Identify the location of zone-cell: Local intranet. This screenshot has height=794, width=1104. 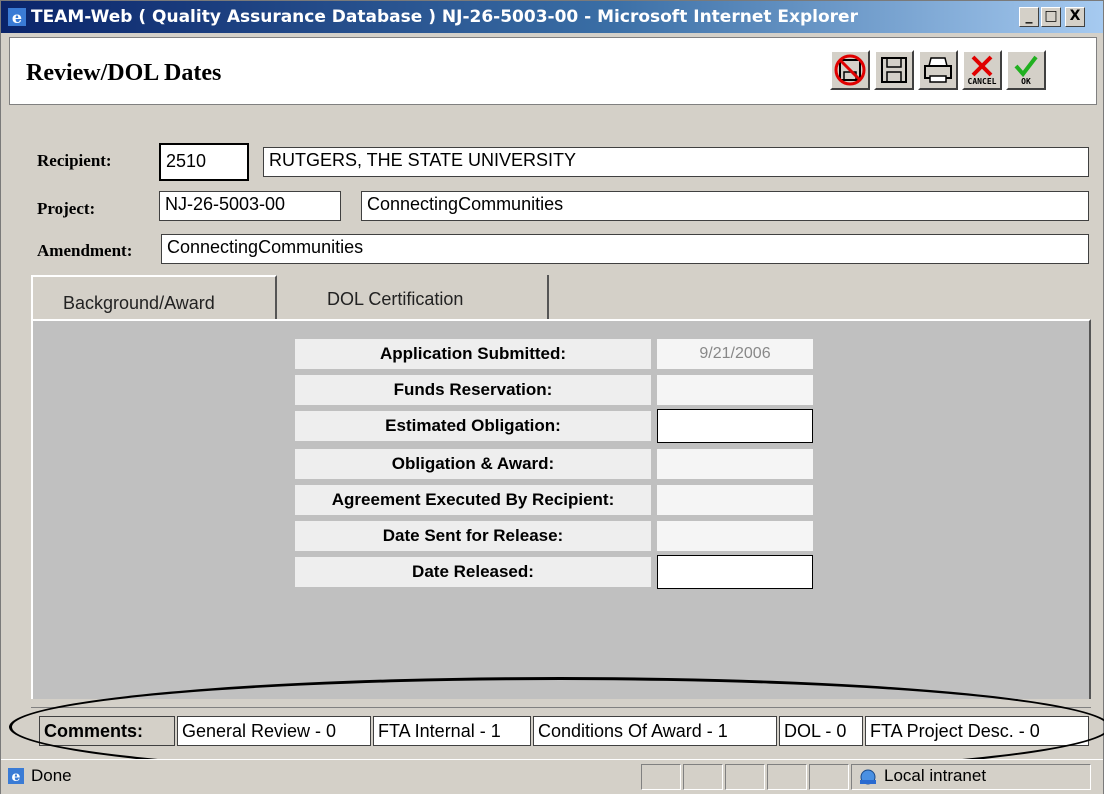
(971, 777).